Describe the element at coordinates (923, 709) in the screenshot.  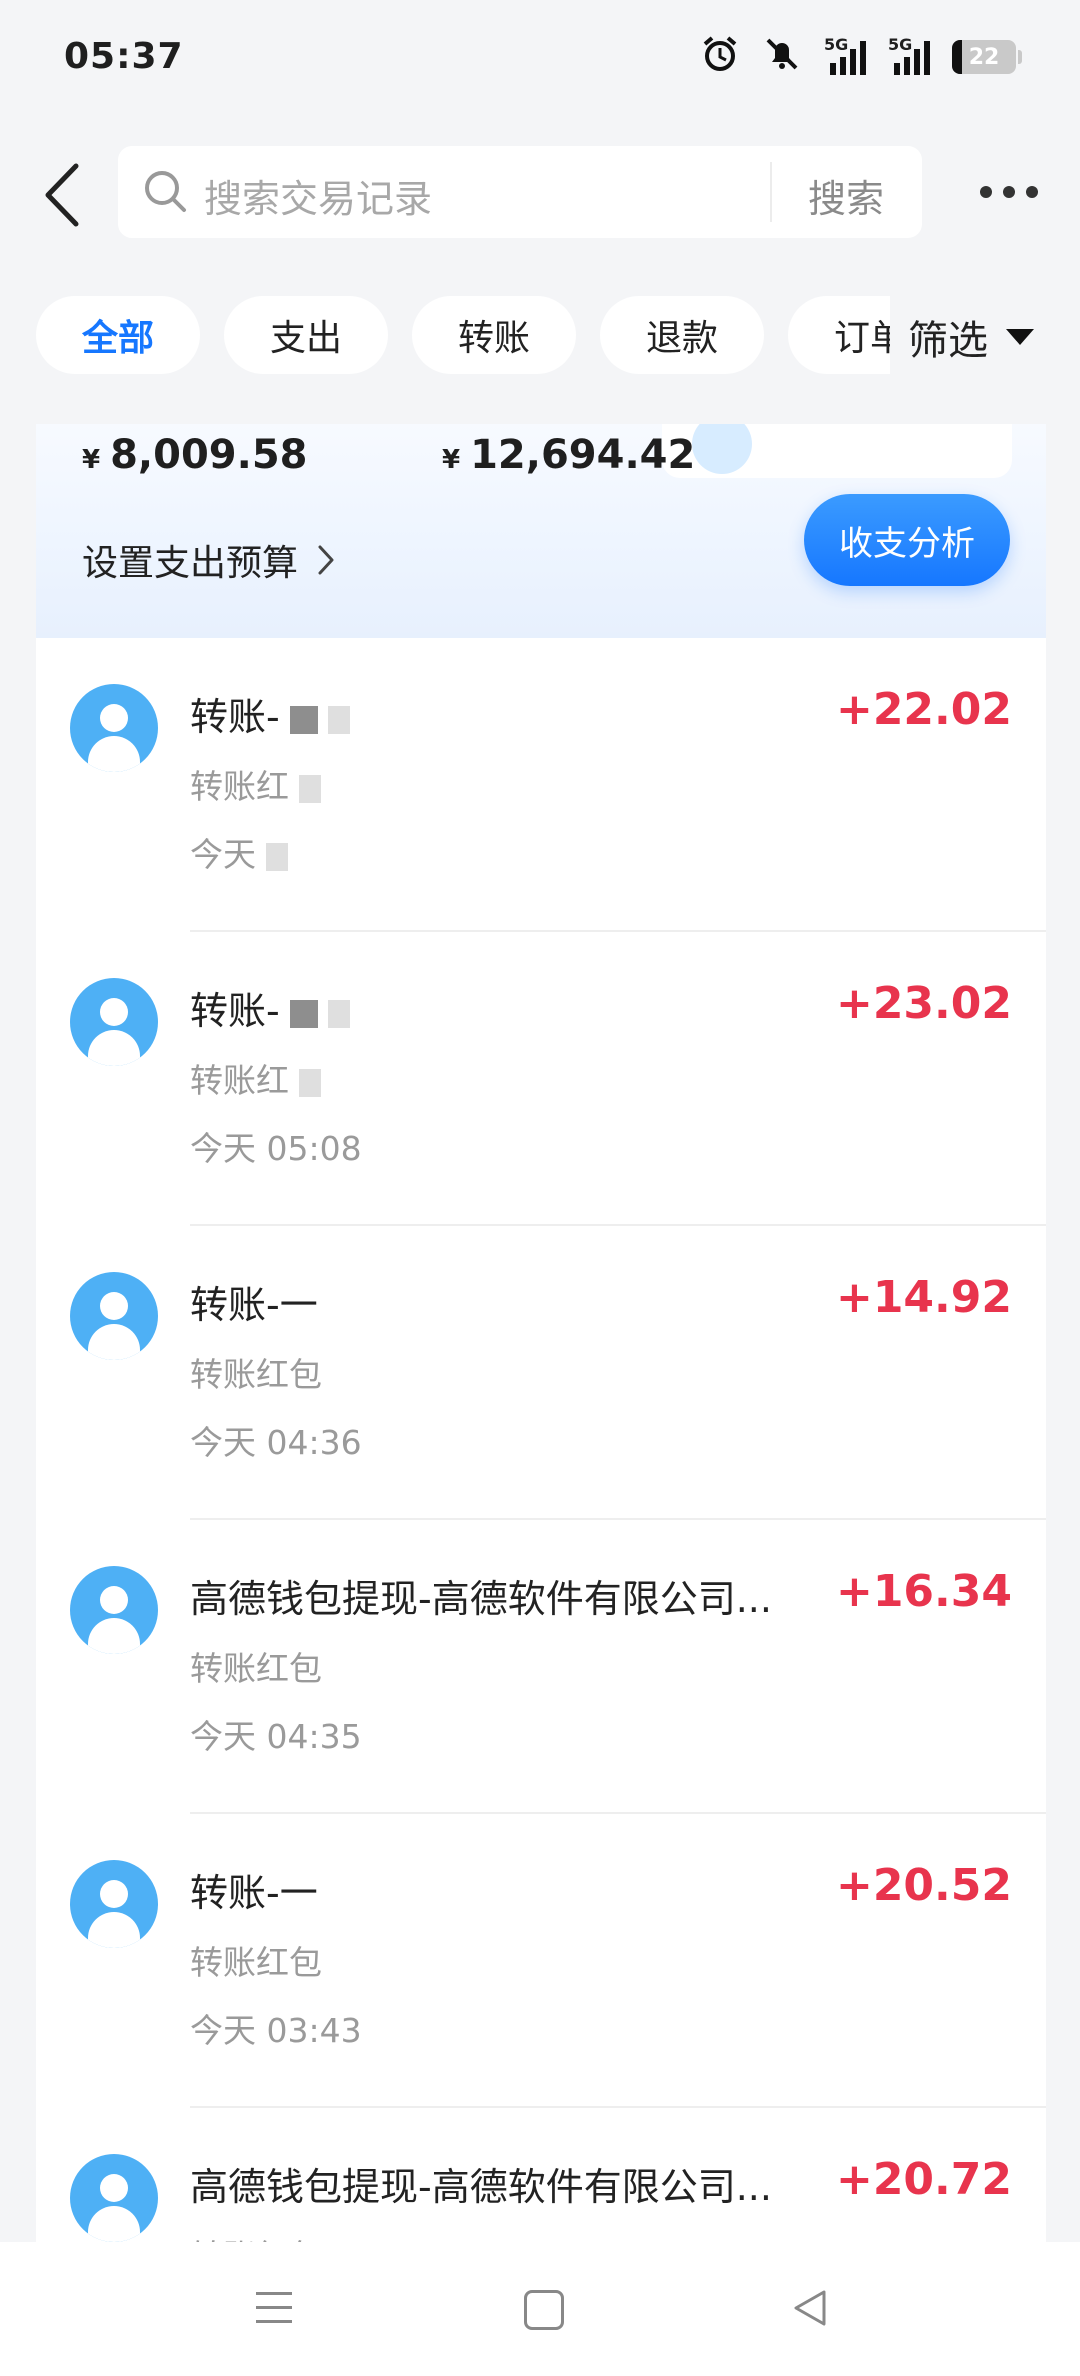
I see `transaction-amount: +22.02` at that location.